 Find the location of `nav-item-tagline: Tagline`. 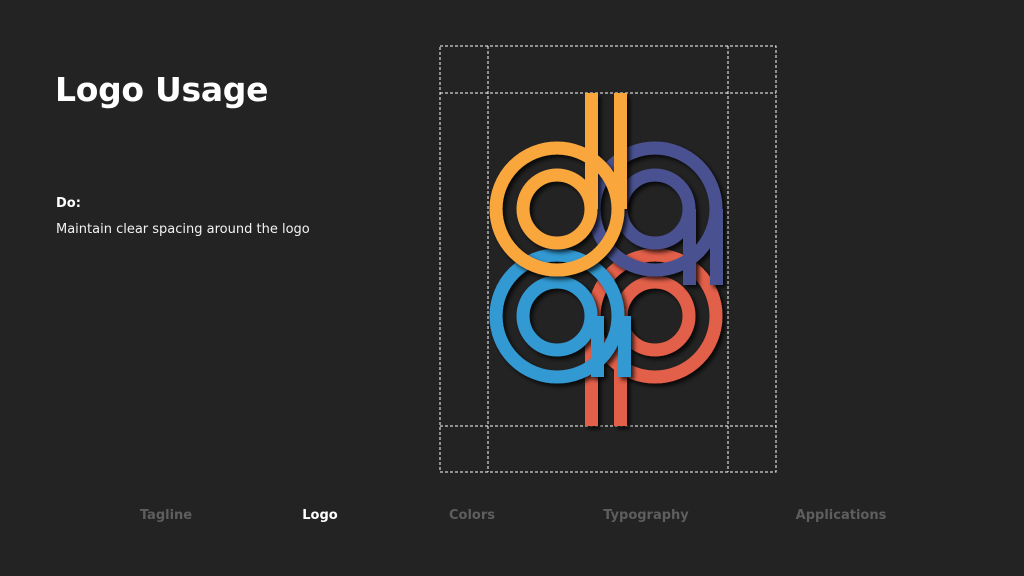

nav-item-tagline: Tagline is located at coordinates (166, 515).